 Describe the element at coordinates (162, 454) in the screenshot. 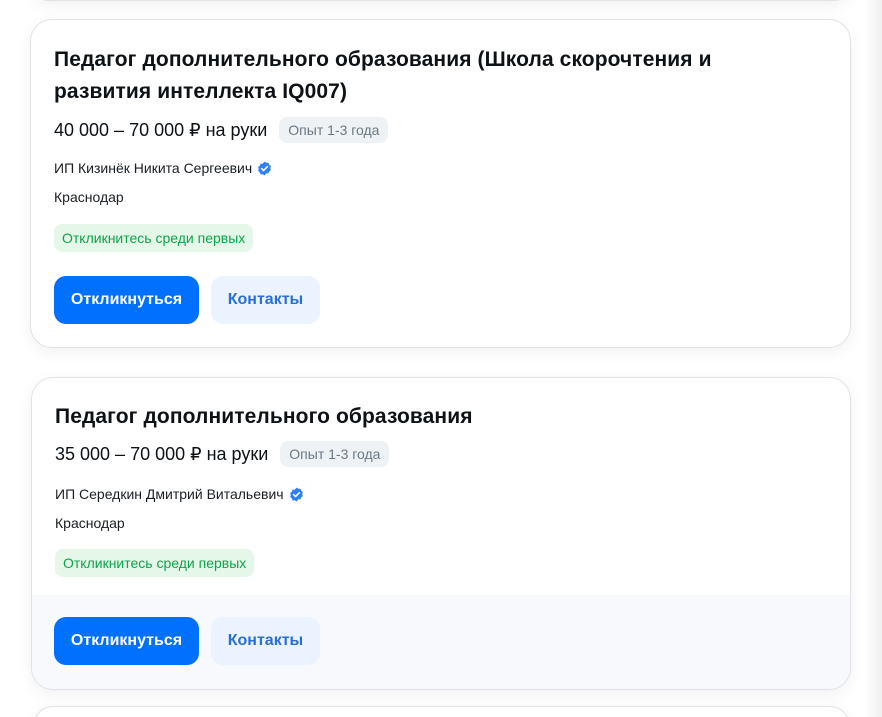

I see `salary-text: 35 000 – 70 000 ₽ на руки` at that location.